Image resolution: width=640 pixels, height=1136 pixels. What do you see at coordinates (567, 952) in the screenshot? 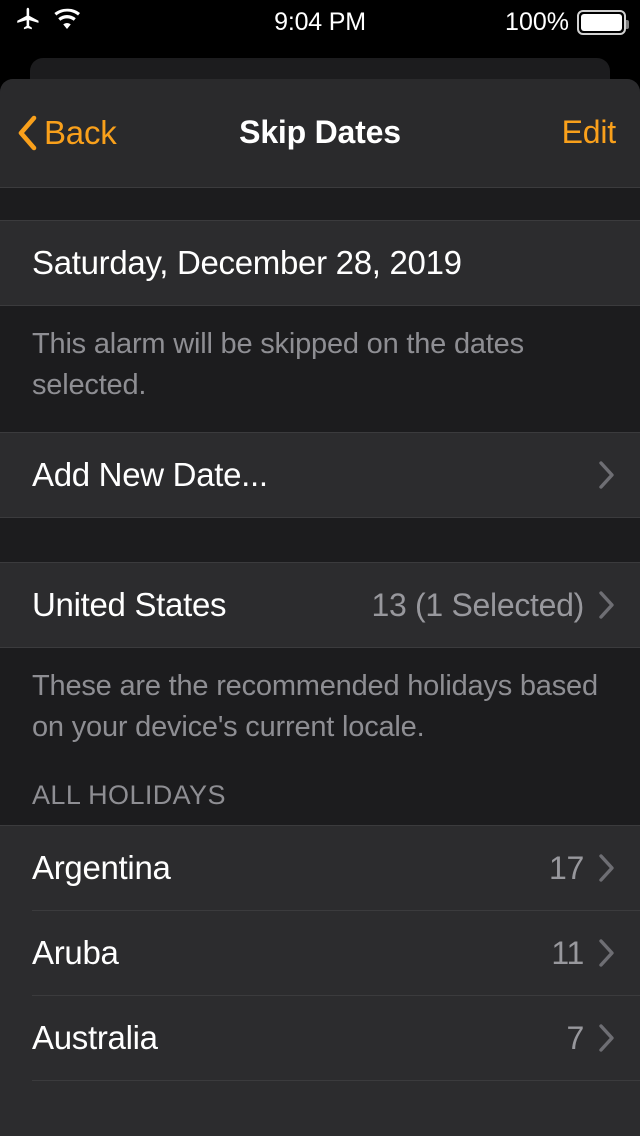
I see `country-count: 11` at bounding box center [567, 952].